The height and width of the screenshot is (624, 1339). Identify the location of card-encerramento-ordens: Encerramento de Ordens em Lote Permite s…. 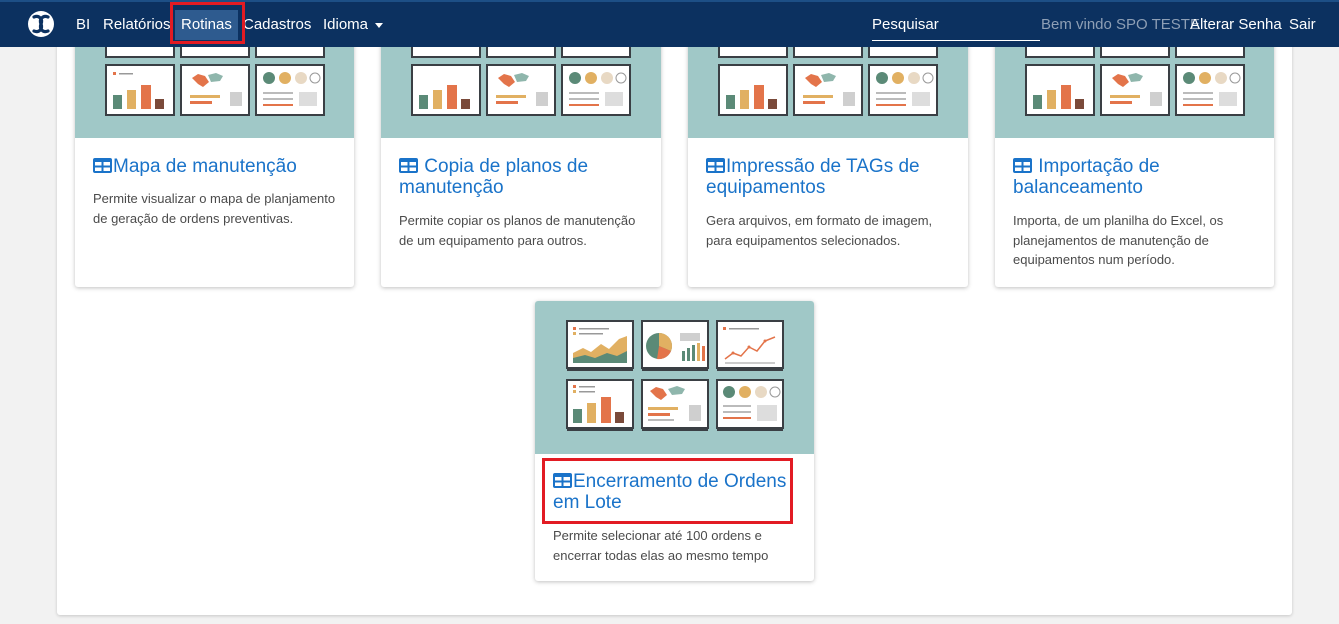
(674, 441).